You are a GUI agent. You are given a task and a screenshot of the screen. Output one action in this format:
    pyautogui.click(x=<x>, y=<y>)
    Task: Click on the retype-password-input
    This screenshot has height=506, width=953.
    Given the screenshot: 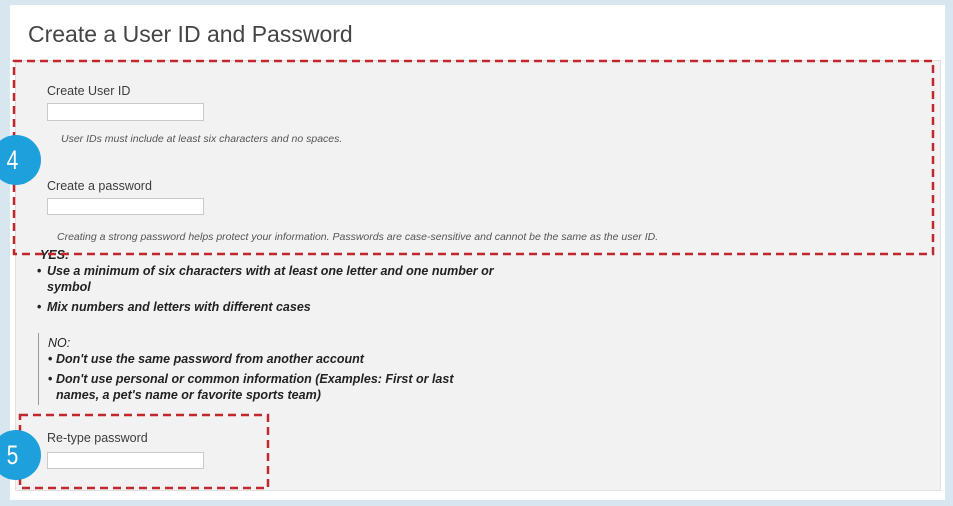 What is the action you would take?
    pyautogui.click(x=125, y=460)
    